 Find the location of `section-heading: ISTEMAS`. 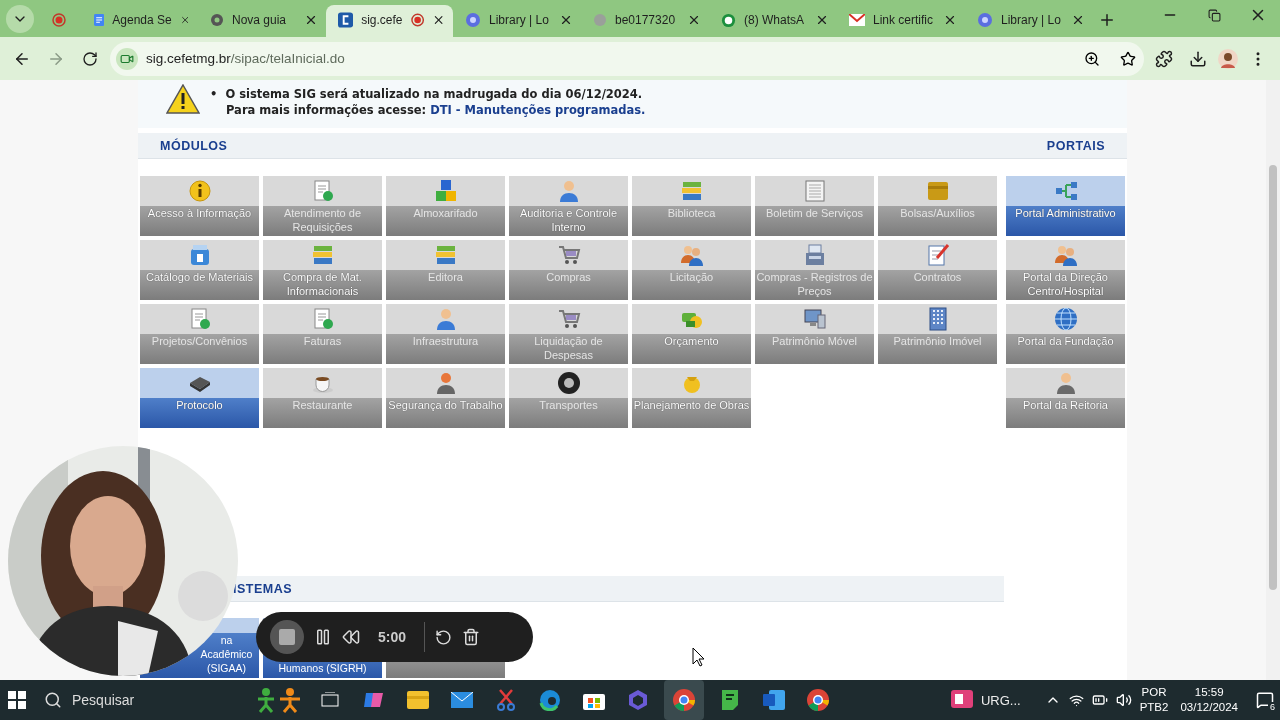

section-heading: ISTEMAS is located at coordinates (263, 588).